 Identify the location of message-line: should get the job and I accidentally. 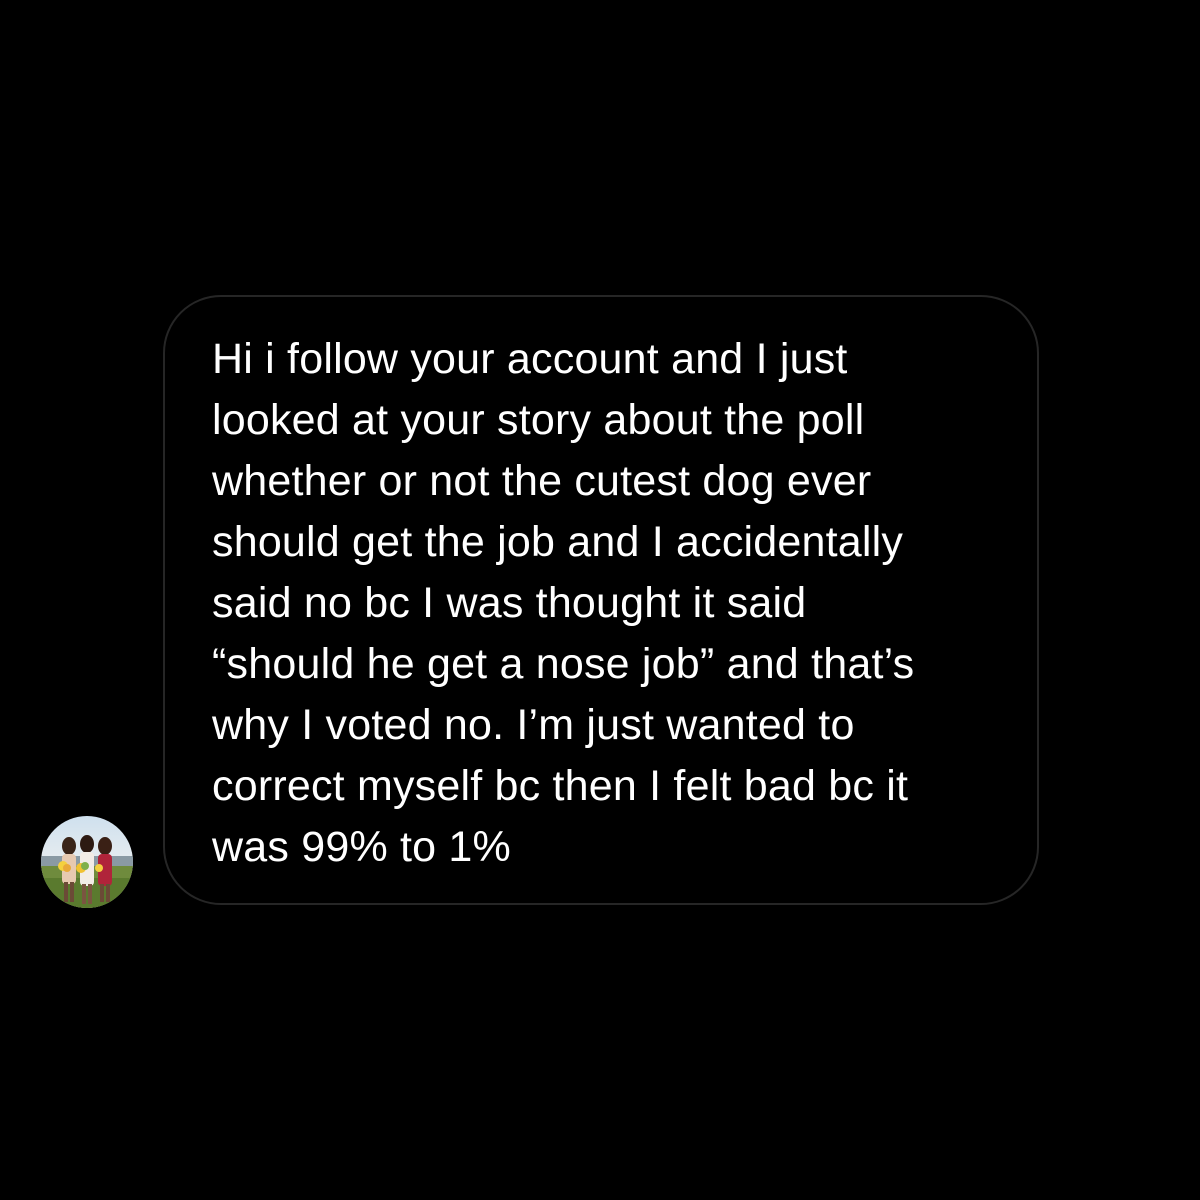
(558, 542).